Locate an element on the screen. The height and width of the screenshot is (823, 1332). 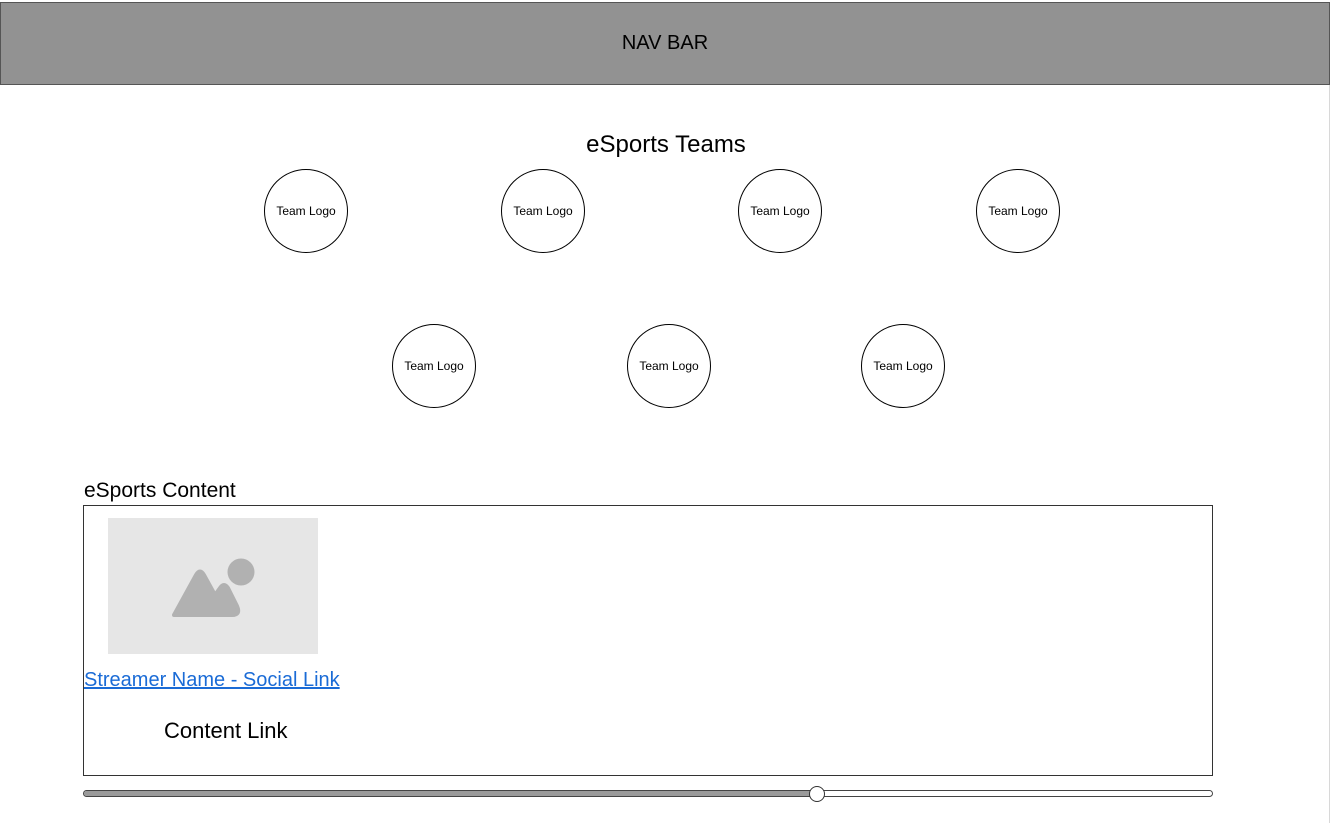
content-link: Content Link is located at coordinates (226, 731).